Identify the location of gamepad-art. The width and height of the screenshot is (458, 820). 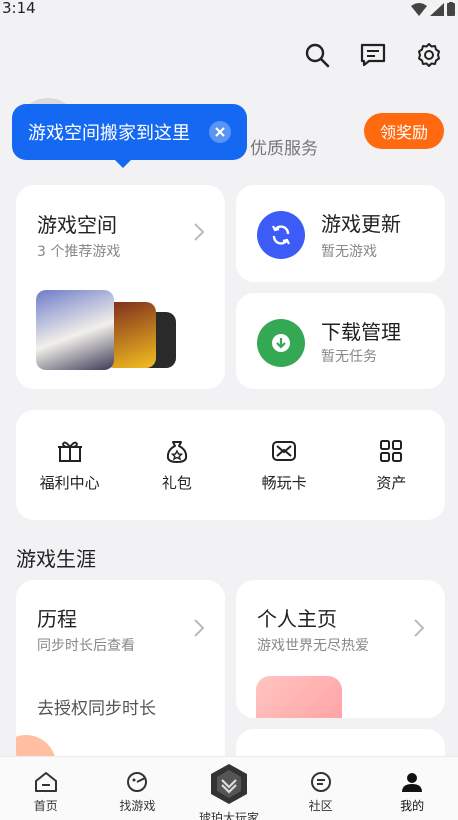
(299, 697).